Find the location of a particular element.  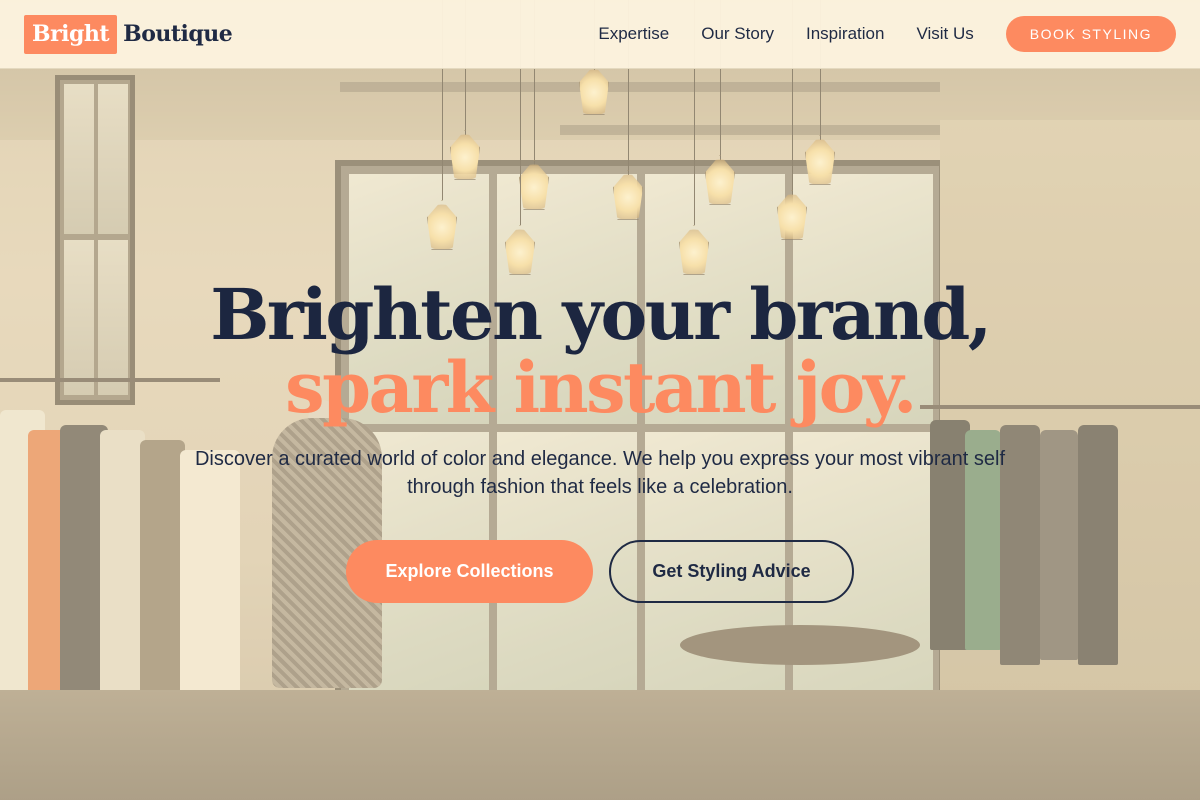

logo-mark: Bright is located at coordinates (71, 34).